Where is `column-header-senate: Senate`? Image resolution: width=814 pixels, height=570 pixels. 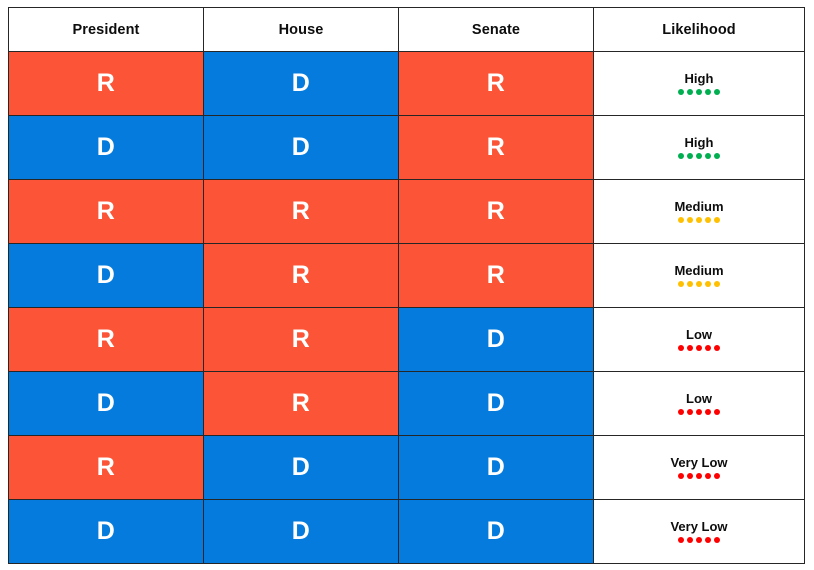
column-header-senate: Senate is located at coordinates (496, 29).